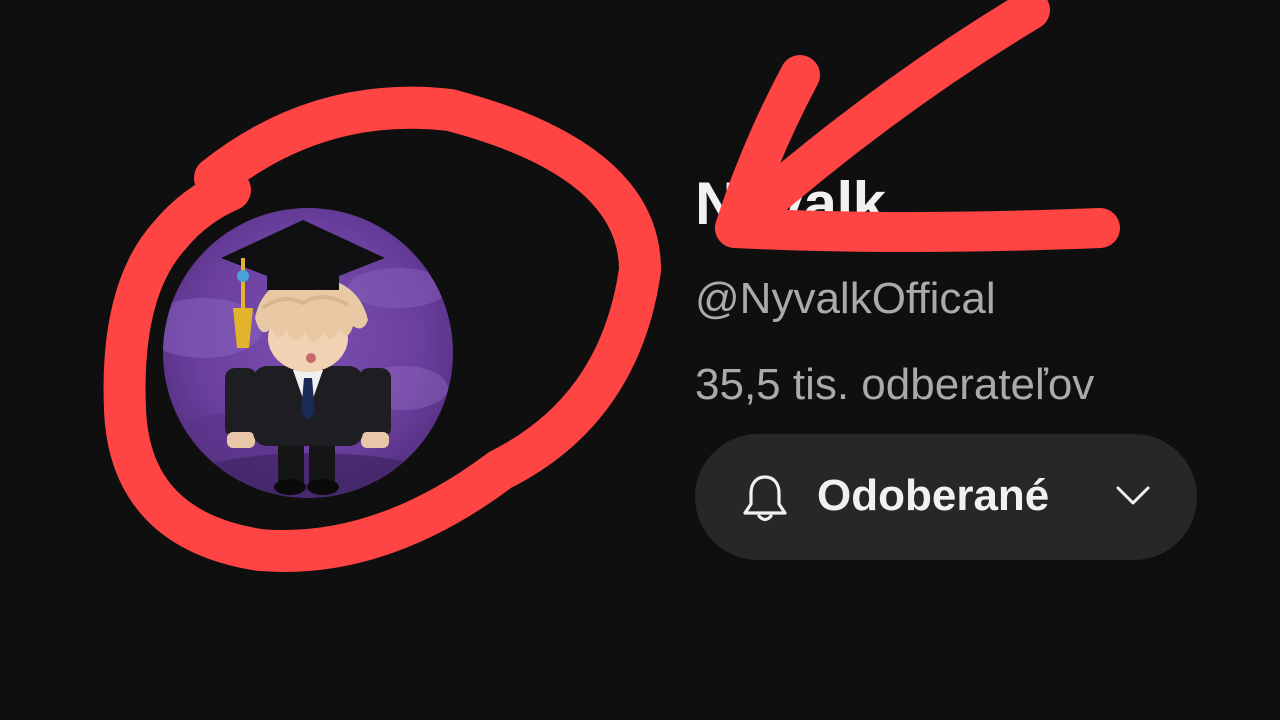 The width and height of the screenshot is (1280, 720). Describe the element at coordinates (765, 498) in the screenshot. I see `bell-icon` at that location.